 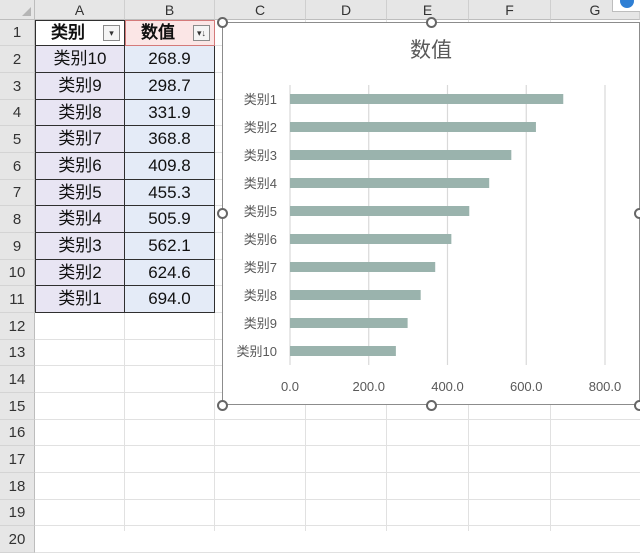 I want to click on row-header: 7, so click(x=17, y=193).